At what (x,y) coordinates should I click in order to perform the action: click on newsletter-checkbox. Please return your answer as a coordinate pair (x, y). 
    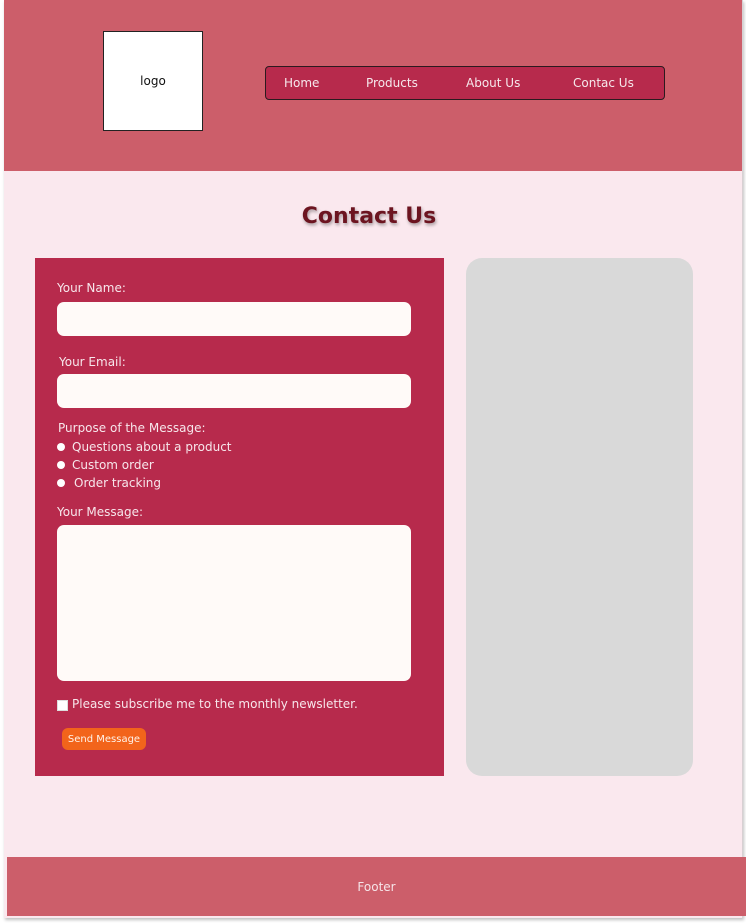
    Looking at the image, I should click on (62, 705).